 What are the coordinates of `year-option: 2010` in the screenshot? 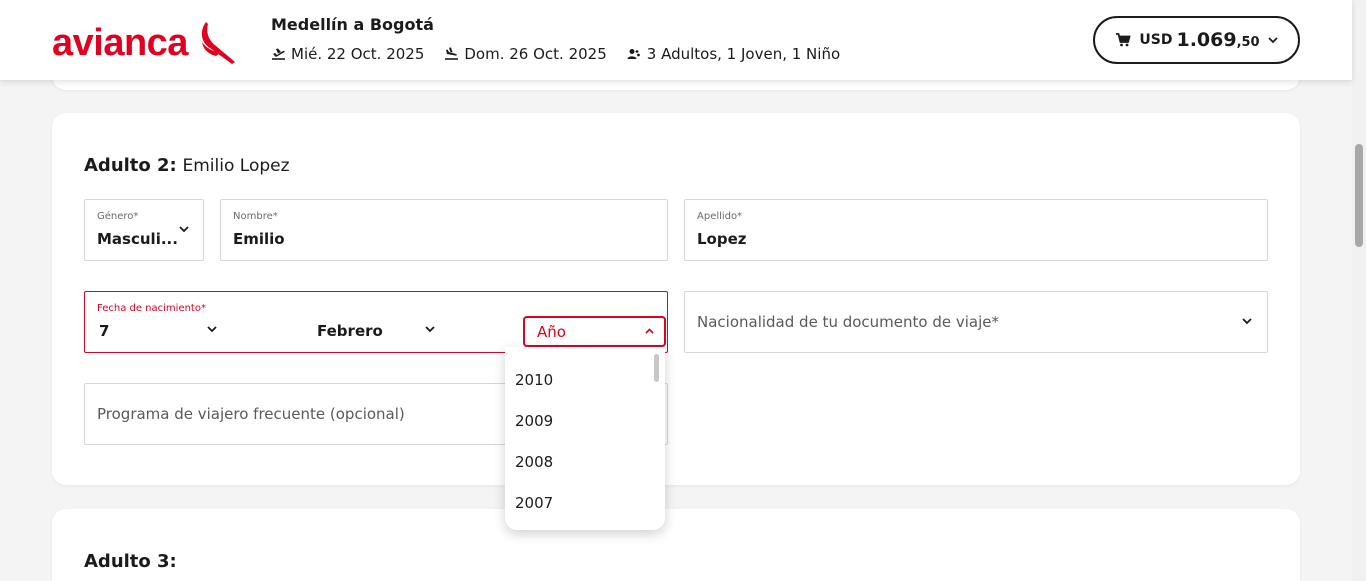 It's located at (585, 379).